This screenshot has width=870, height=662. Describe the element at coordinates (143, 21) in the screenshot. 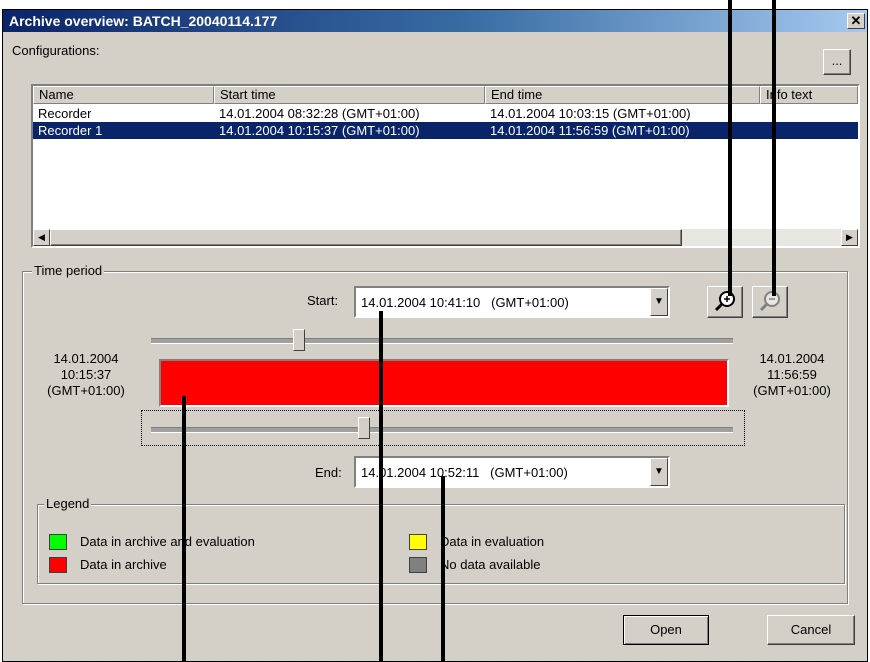

I see `dialog-title: Archive overview: BATCH_20040114.177` at that location.